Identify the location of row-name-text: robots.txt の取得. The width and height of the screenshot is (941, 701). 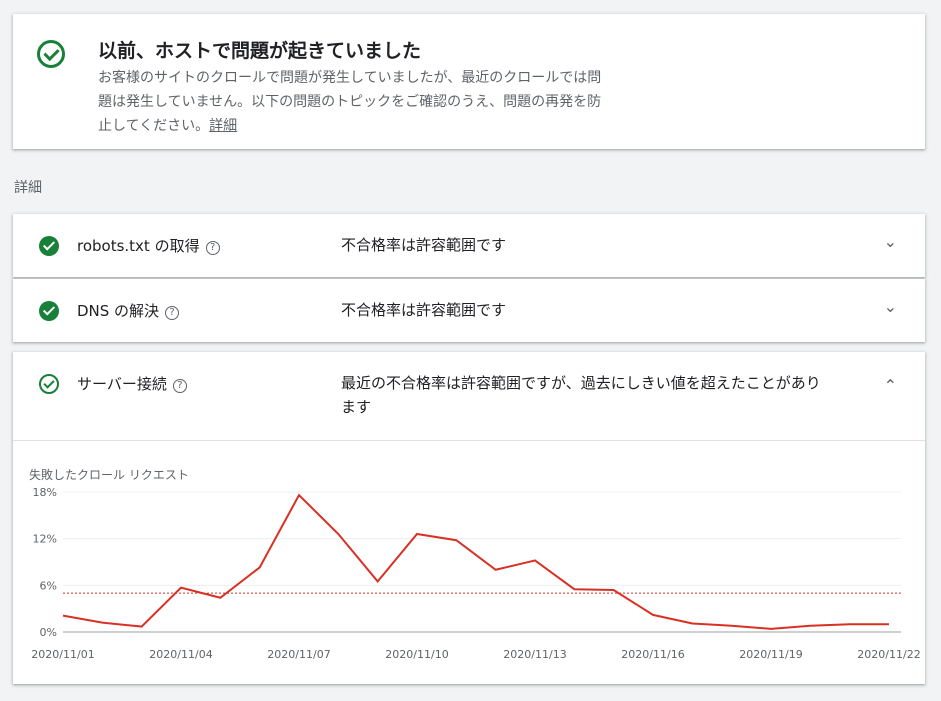
(138, 246).